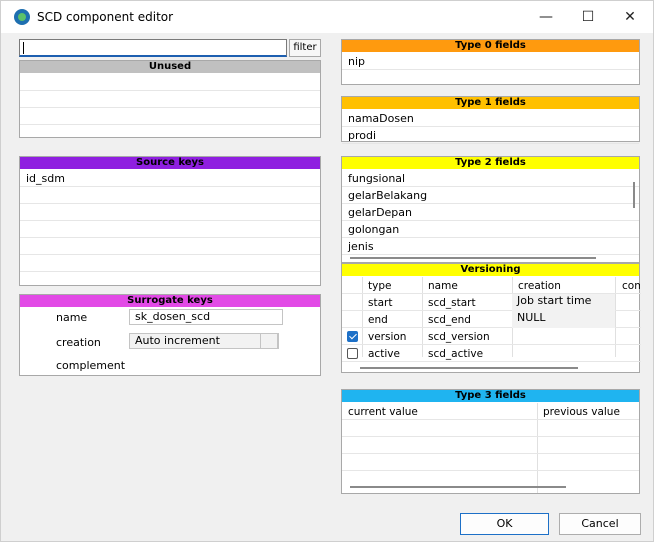 Image resolution: width=654 pixels, height=542 pixels. I want to click on vertical-scrollbar, so click(634, 195).